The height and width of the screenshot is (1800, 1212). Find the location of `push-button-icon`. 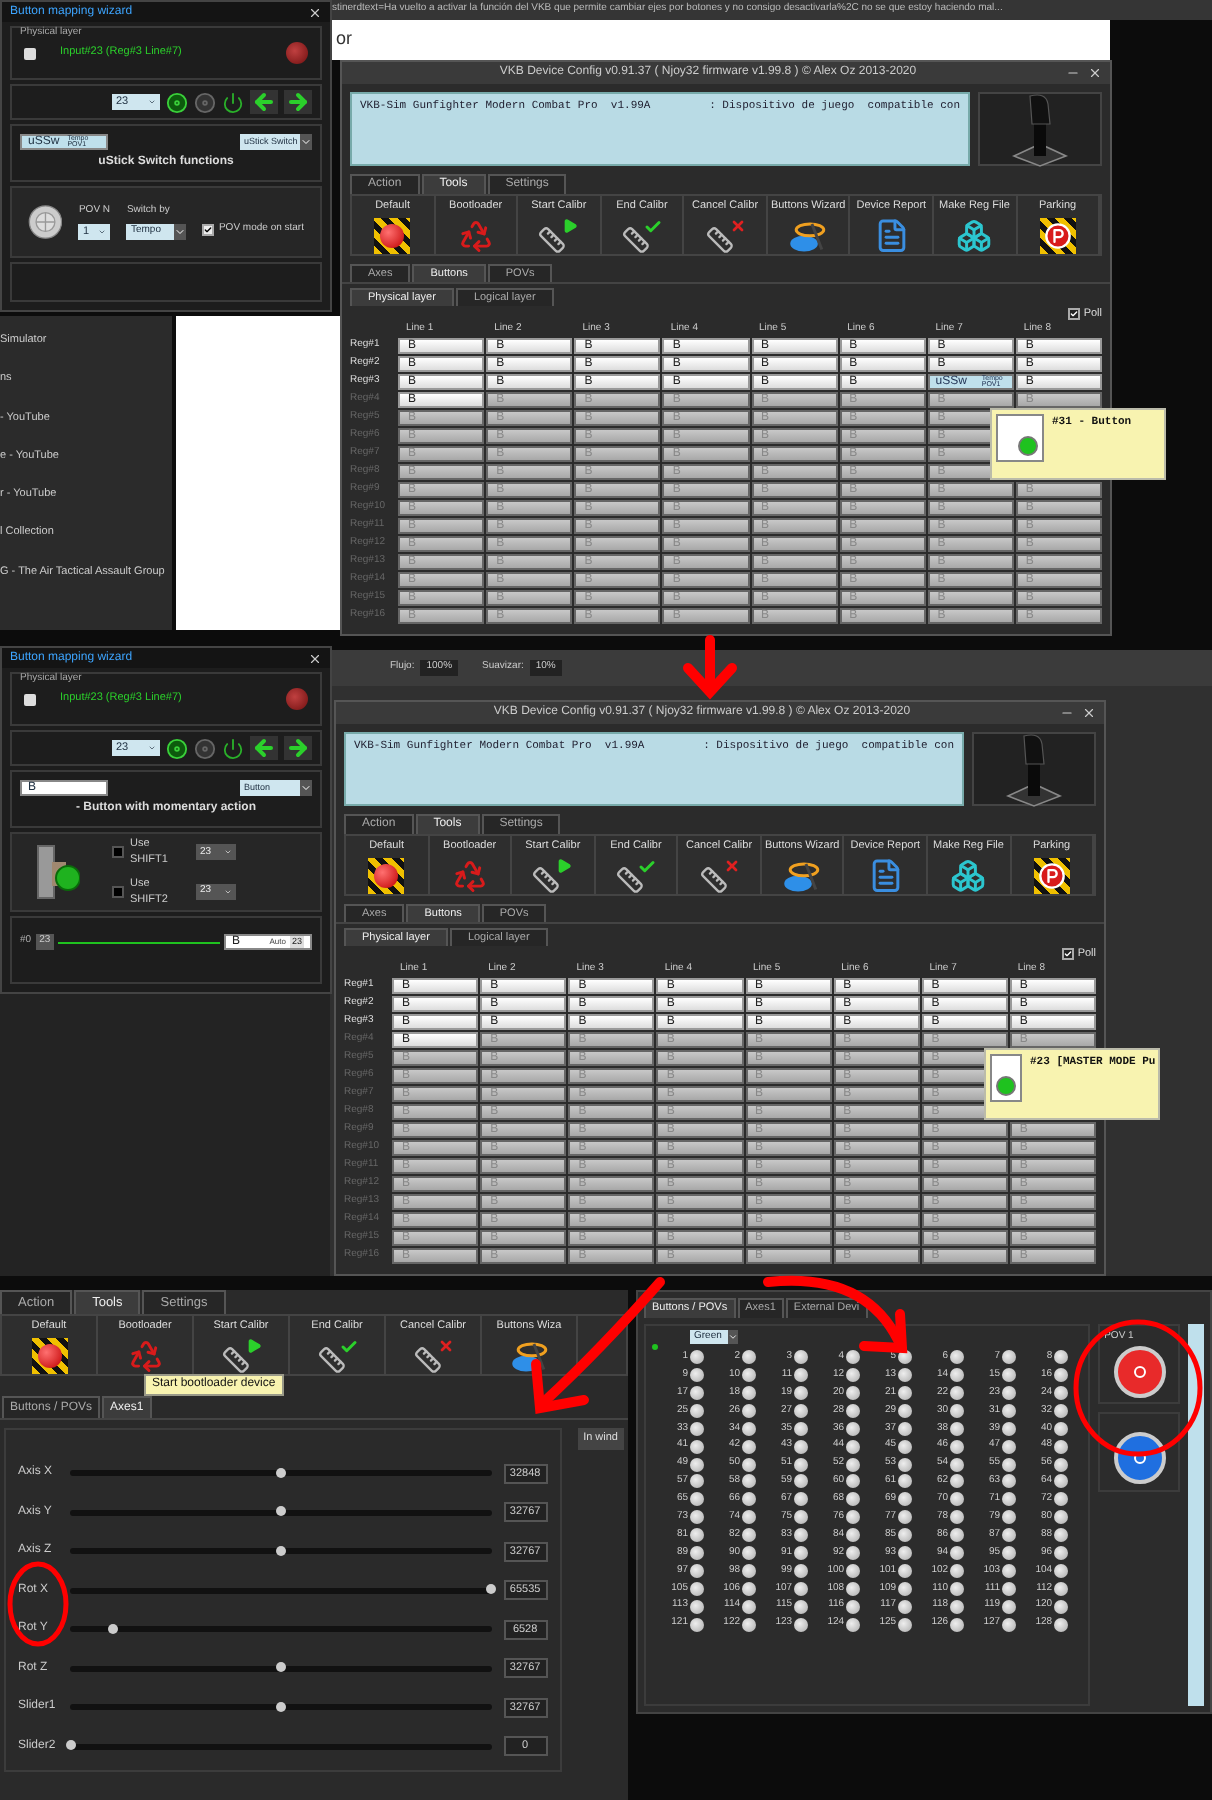

push-button-icon is located at coordinates (58, 872).